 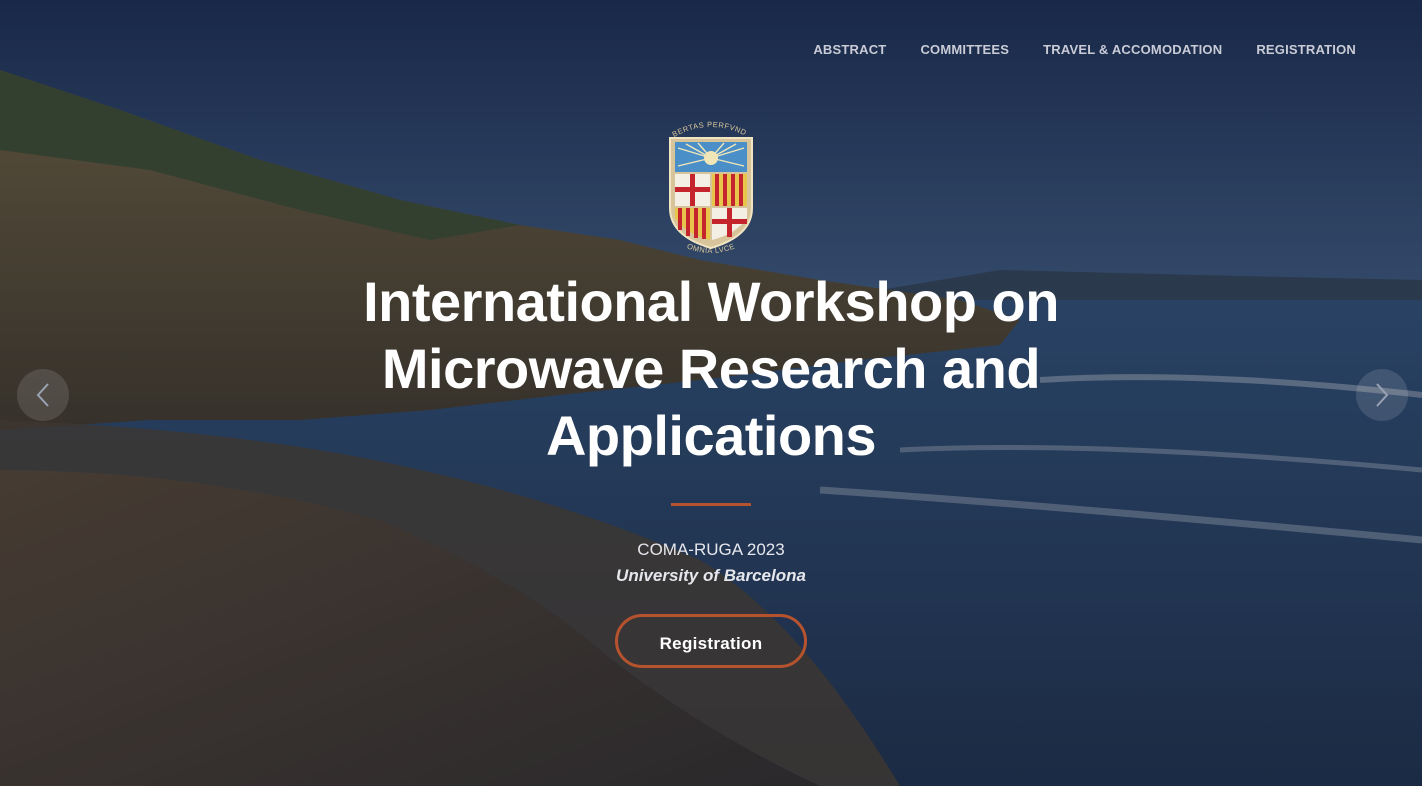 I want to click on chevron-right-icon, so click(x=1382, y=395).